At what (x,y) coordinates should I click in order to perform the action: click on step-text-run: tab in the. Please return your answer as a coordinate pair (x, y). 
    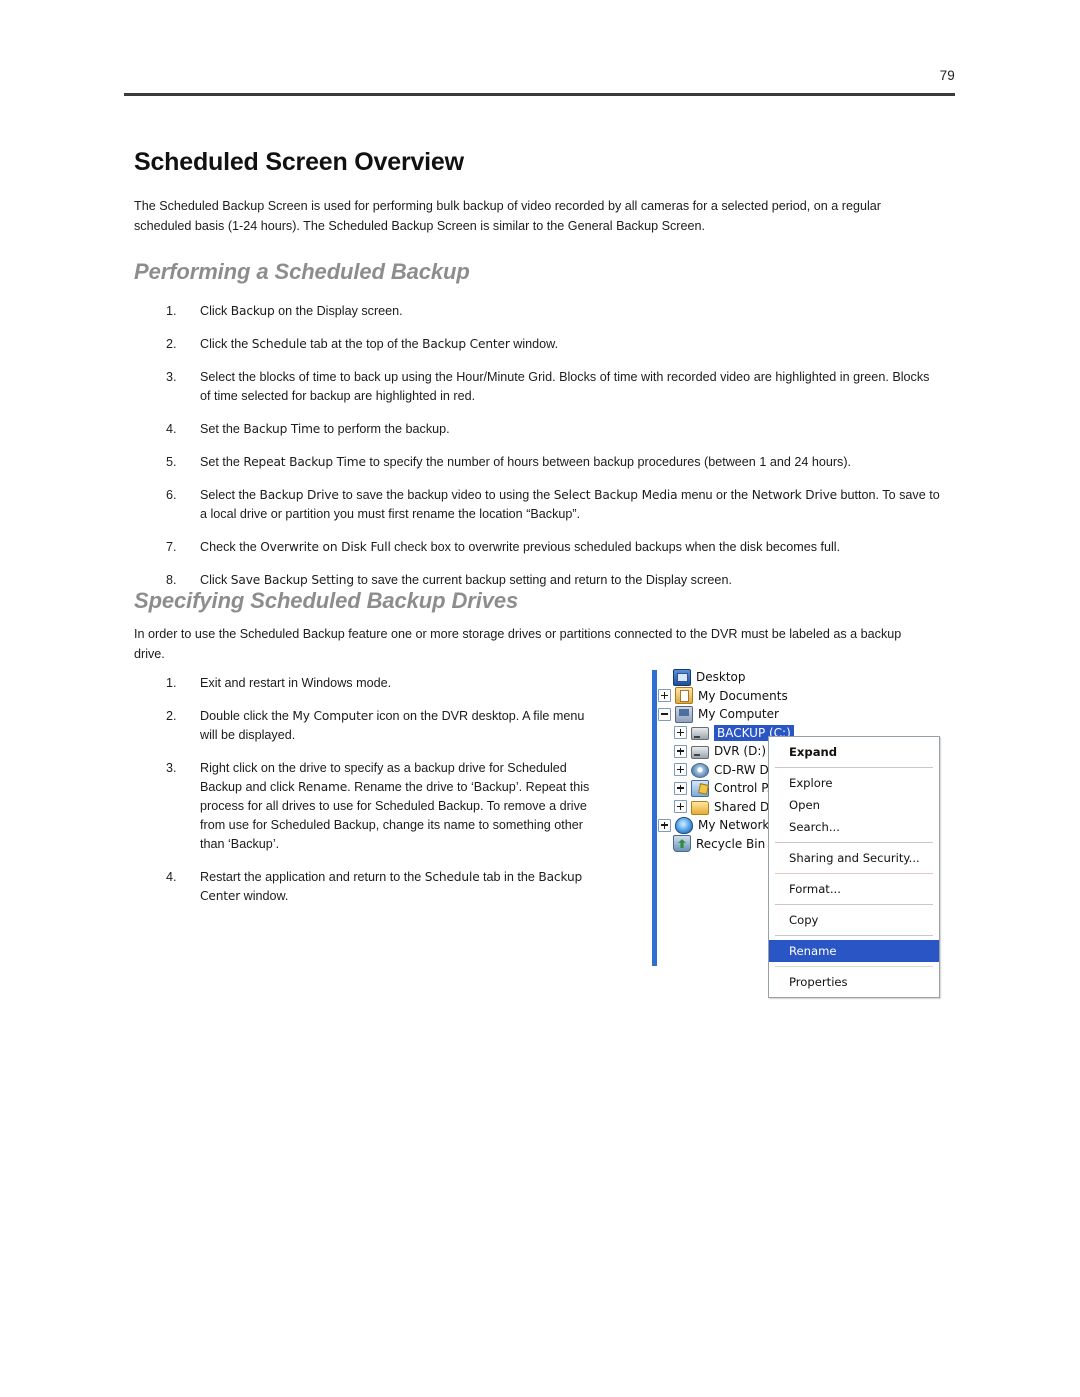
    Looking at the image, I should click on (509, 877).